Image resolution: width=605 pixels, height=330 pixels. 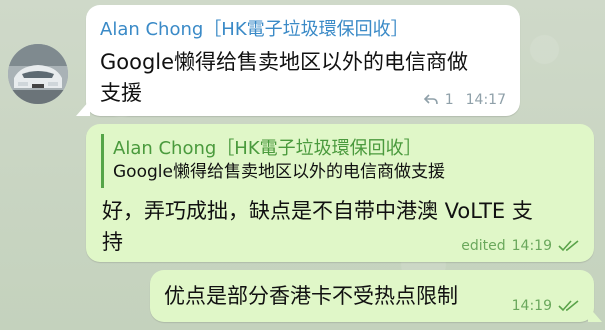 What do you see at coordinates (431, 100) in the screenshot?
I see `reply-arrow-icon` at bounding box center [431, 100].